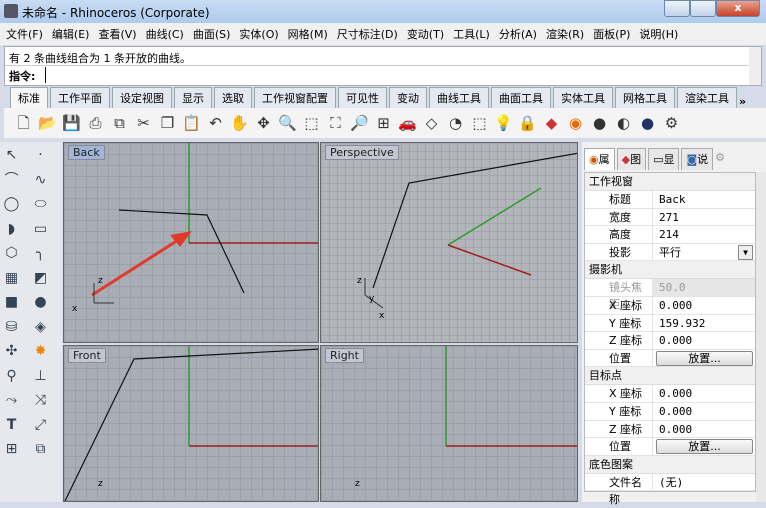 Image resolution: width=766 pixels, height=508 pixels. What do you see at coordinates (599, 159) in the screenshot?
I see `tab-properties: ◉属` at bounding box center [599, 159].